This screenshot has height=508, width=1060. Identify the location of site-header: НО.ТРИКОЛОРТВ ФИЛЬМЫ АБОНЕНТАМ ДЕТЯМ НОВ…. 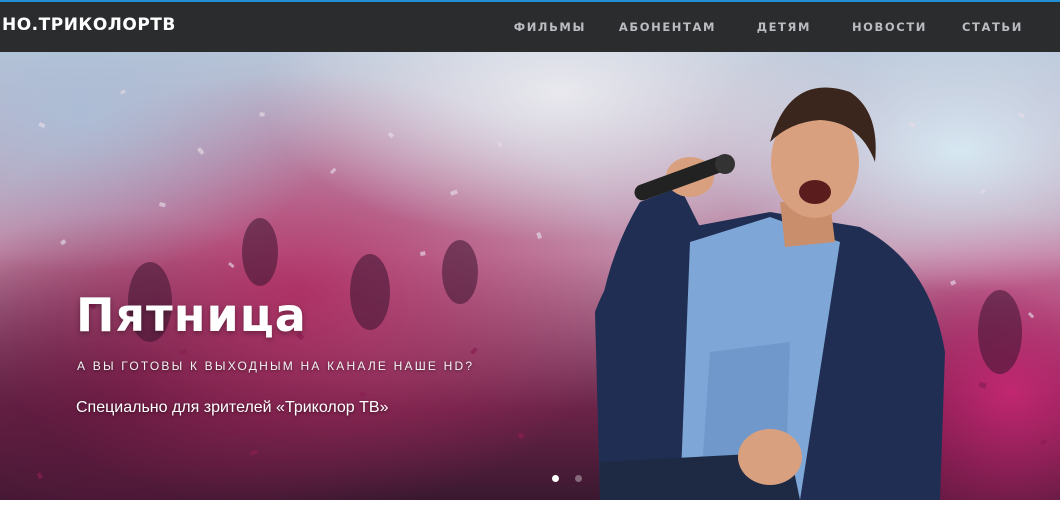
(530, 27).